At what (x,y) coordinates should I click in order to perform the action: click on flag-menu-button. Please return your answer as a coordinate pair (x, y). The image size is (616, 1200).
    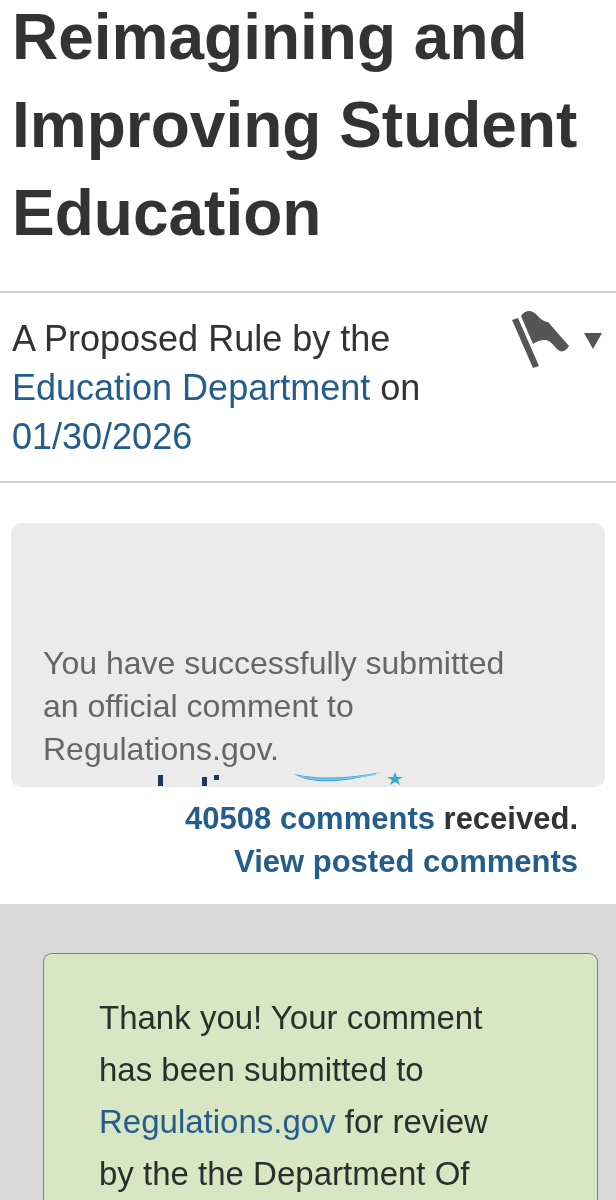
    Looking at the image, I should click on (557, 339).